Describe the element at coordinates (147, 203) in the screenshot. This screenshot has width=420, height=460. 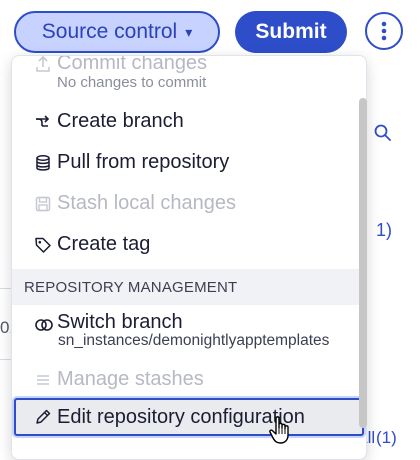
I see `menu-item-label: Stash local changes` at that location.